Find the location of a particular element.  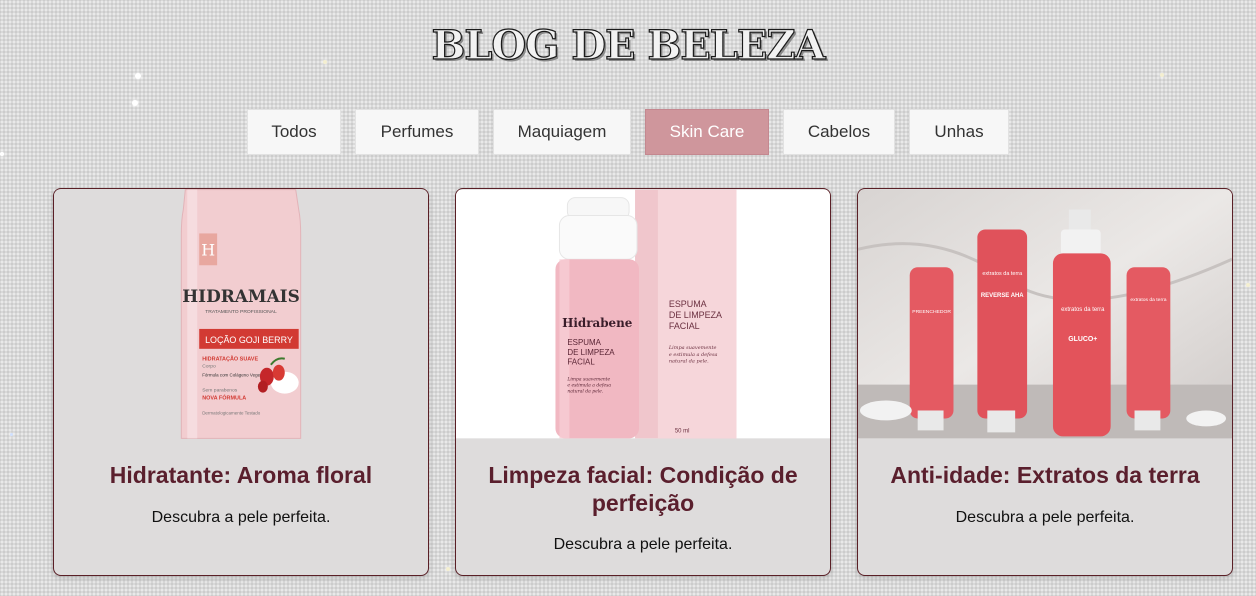

brand-text: Hidrabene is located at coordinates (597, 323).